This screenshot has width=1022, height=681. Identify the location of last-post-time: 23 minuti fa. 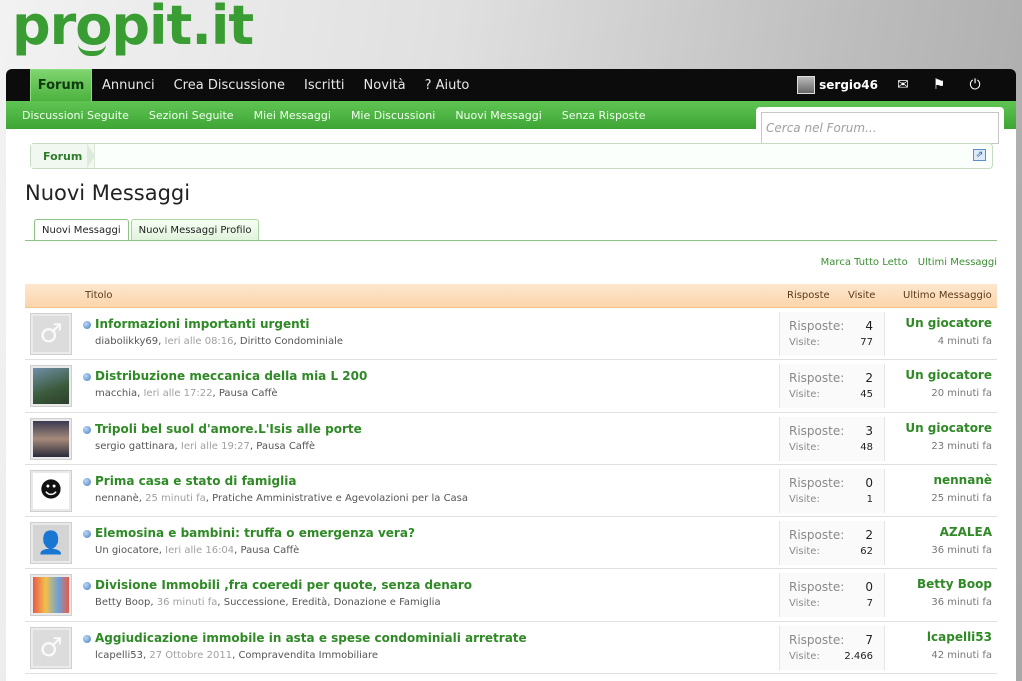
(961, 446).